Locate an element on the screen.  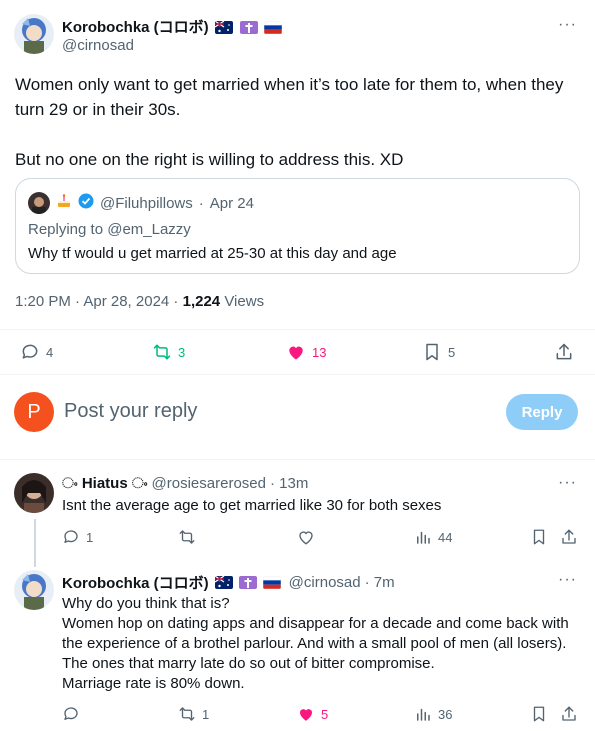
tweet-text-line: turn 29 or in their 30s. is located at coordinates (98, 109).